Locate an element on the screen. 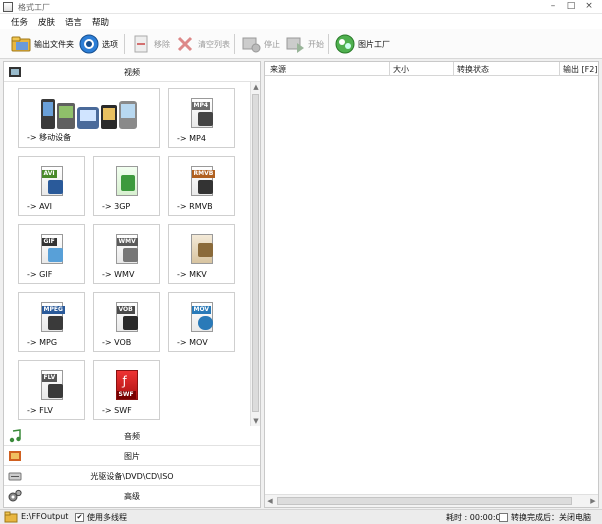  maximize-button: □ is located at coordinates (571, 7).